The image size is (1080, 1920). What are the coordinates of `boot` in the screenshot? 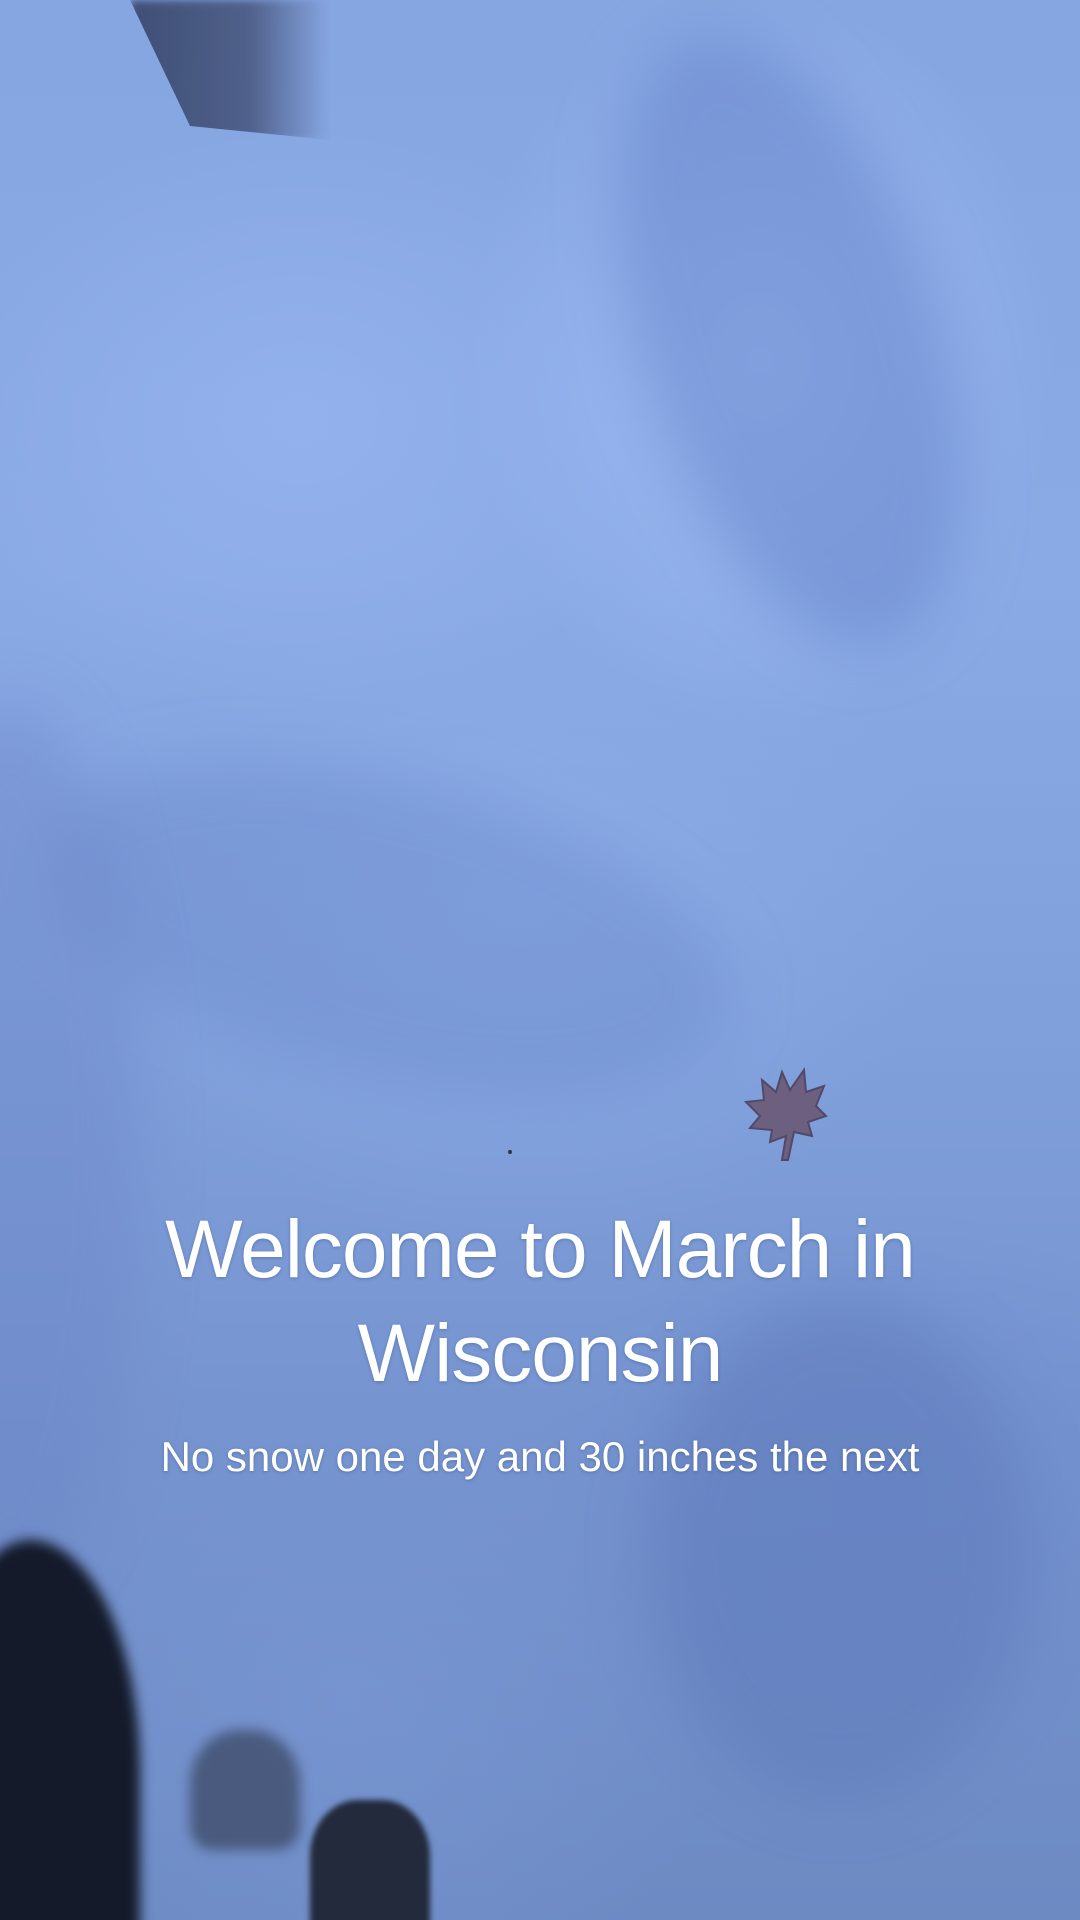 It's located at (370, 1860).